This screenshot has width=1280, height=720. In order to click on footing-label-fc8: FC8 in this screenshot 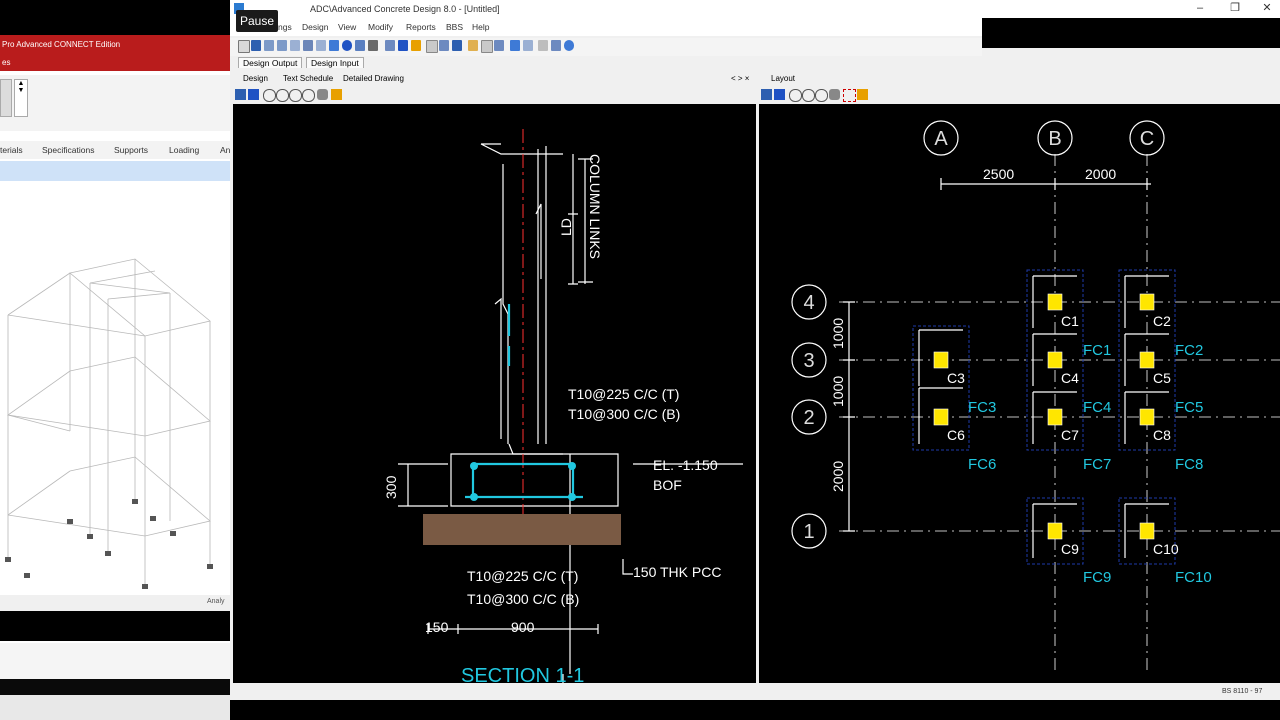, I will do `click(1189, 464)`.